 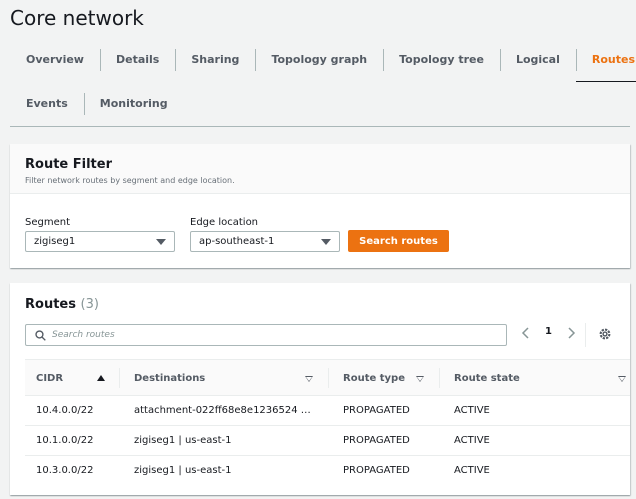 What do you see at coordinates (215, 60) in the screenshot?
I see `tab-sharing: Sharing` at bounding box center [215, 60].